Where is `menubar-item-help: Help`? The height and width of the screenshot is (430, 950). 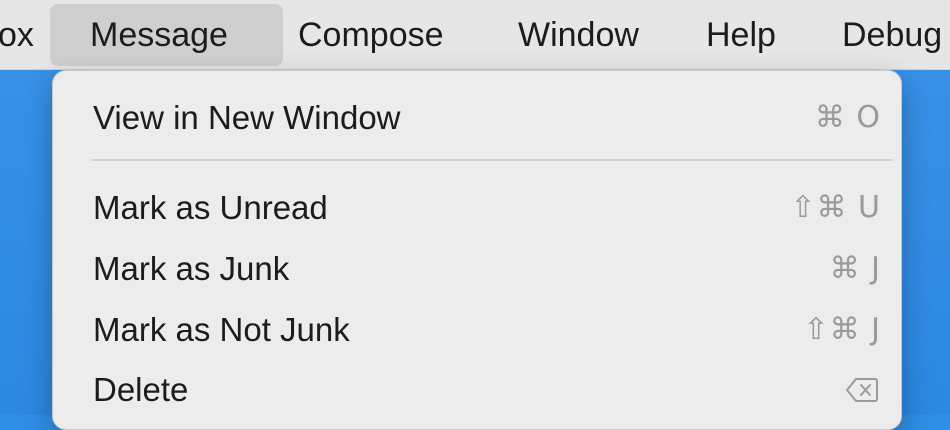
menubar-item-help: Help is located at coordinates (741, 35).